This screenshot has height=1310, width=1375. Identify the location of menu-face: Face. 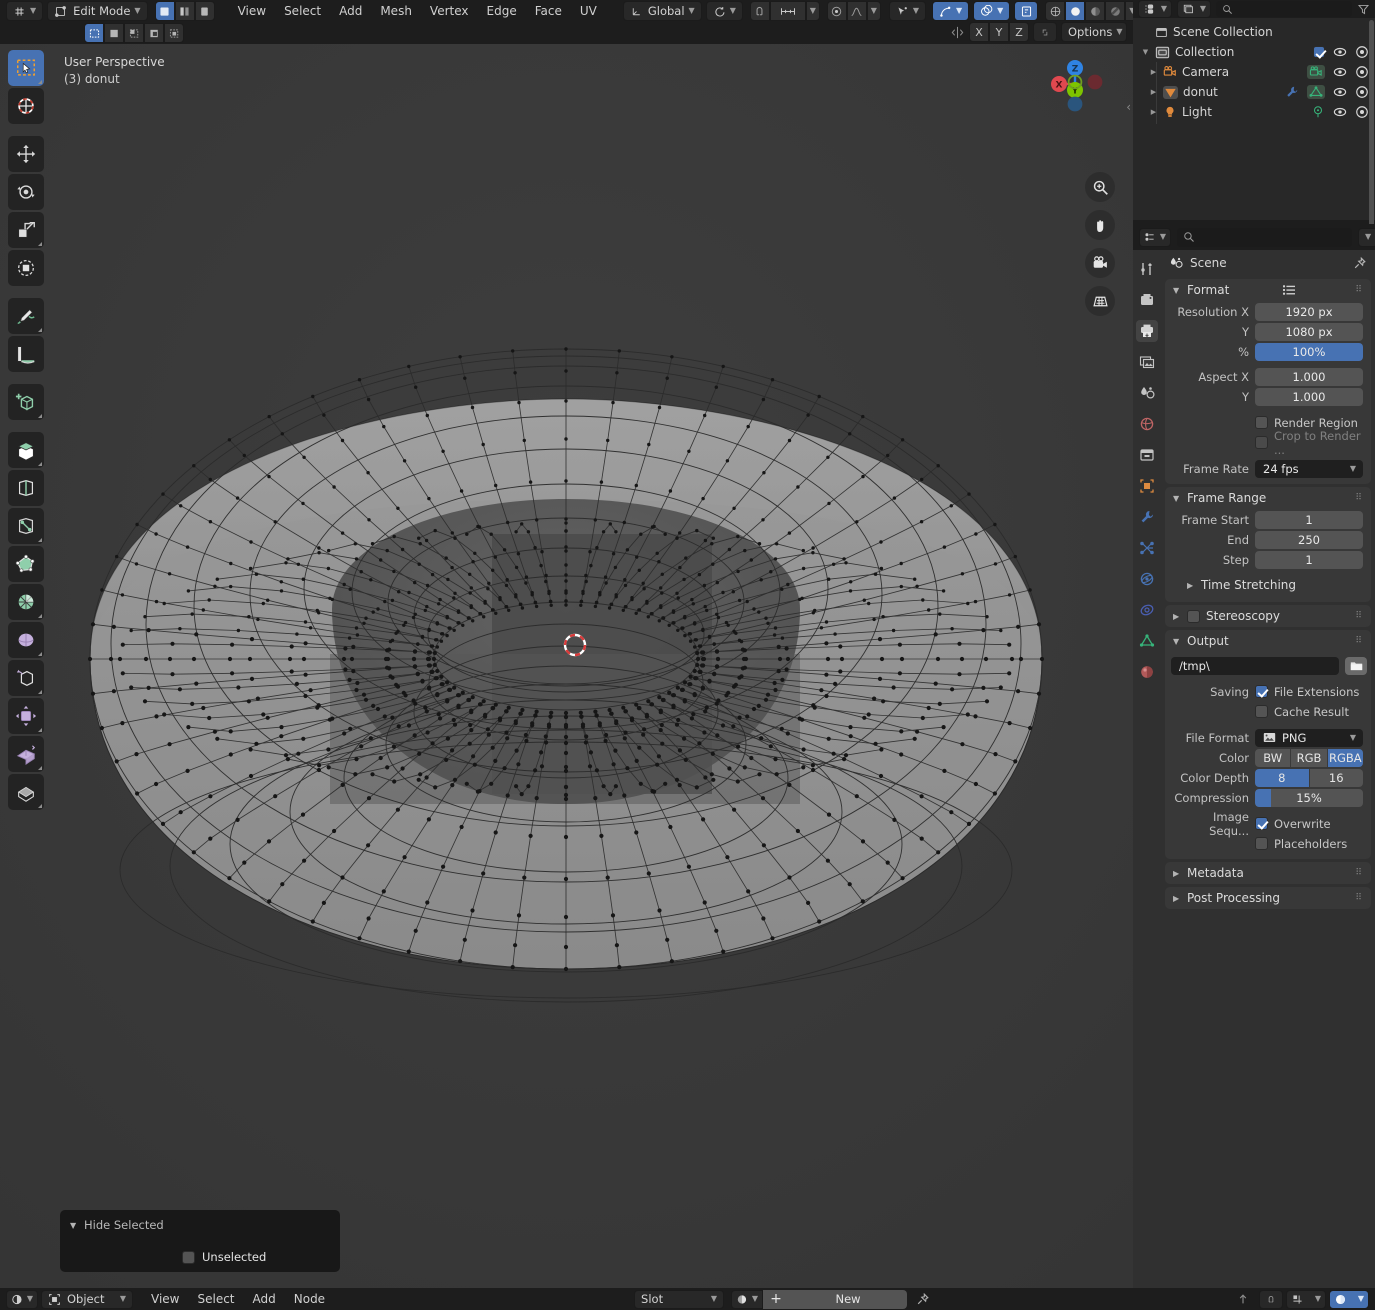
(548, 11).